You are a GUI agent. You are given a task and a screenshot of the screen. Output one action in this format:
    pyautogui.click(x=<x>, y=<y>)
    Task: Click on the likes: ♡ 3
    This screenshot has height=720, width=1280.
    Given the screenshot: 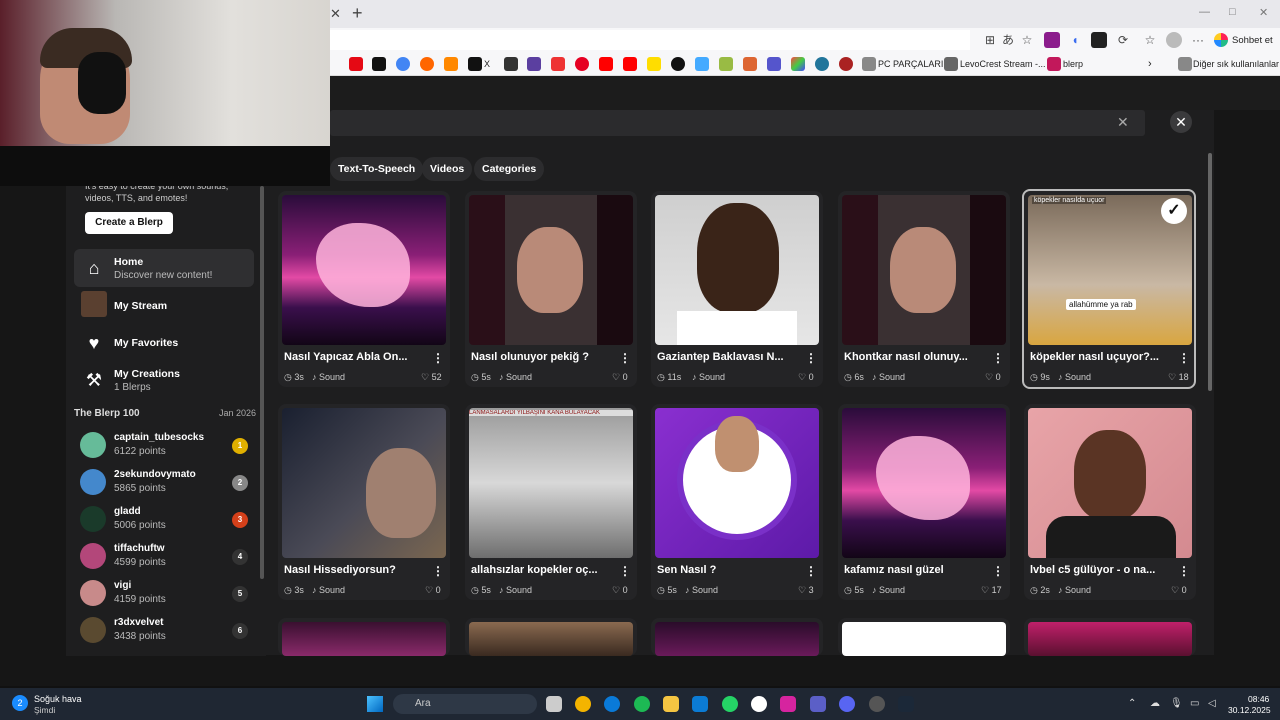 What is the action you would take?
    pyautogui.click(x=806, y=590)
    